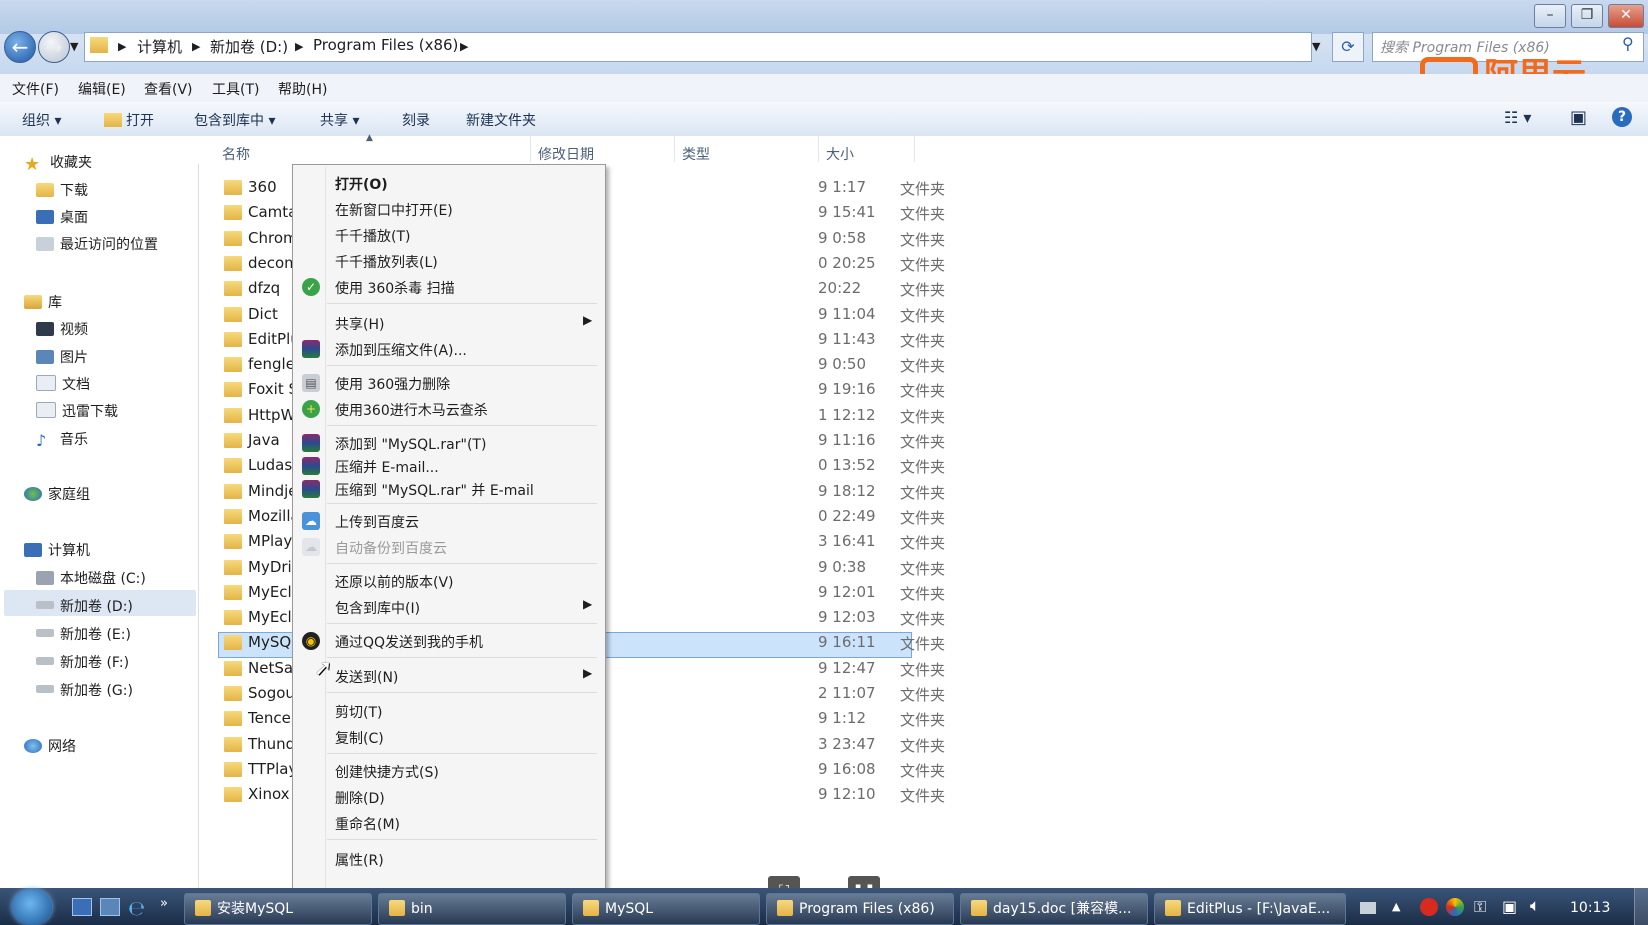  I want to click on breadcrumb-computer: 计算机, so click(159, 46).